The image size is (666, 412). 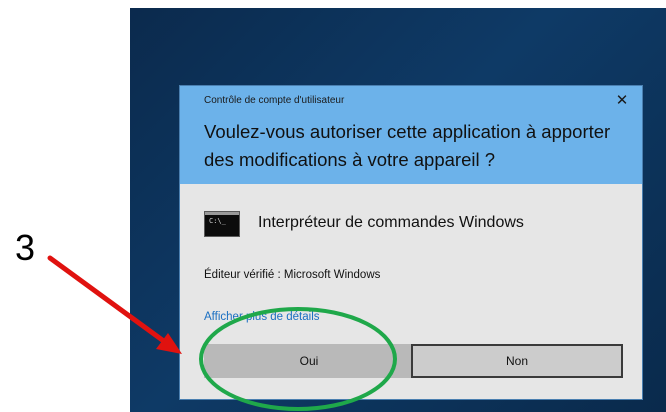 What do you see at coordinates (292, 275) in the screenshot?
I see `publisher-info: Éditeur vérifié : Microsoft Windows` at bounding box center [292, 275].